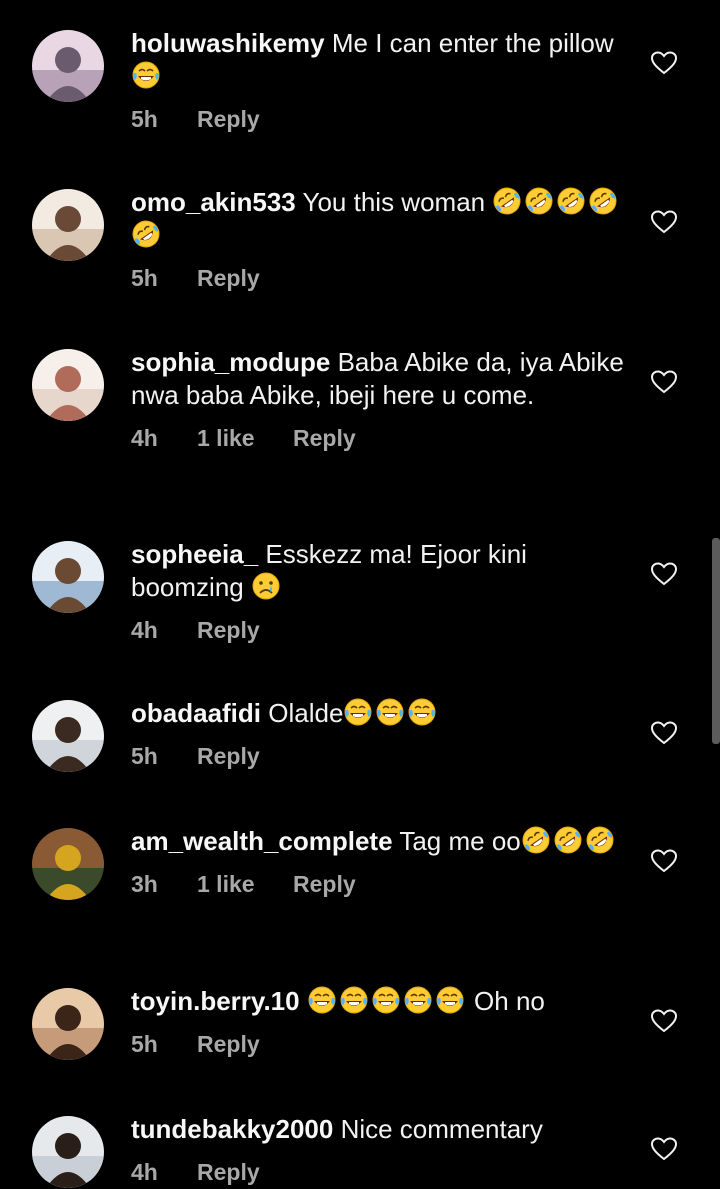 The image size is (720, 1189). What do you see at coordinates (215, 1001) in the screenshot?
I see `username: toyin.berry.10` at bounding box center [215, 1001].